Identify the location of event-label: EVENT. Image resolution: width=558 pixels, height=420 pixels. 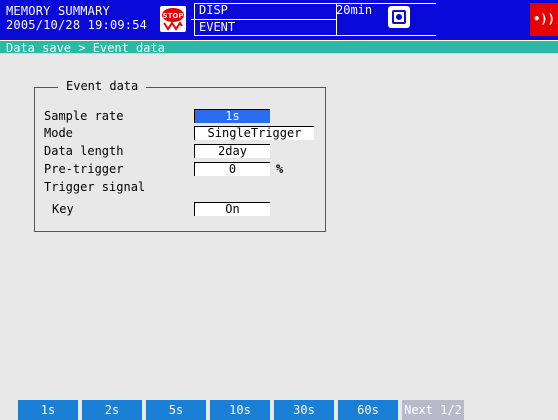
(217, 27).